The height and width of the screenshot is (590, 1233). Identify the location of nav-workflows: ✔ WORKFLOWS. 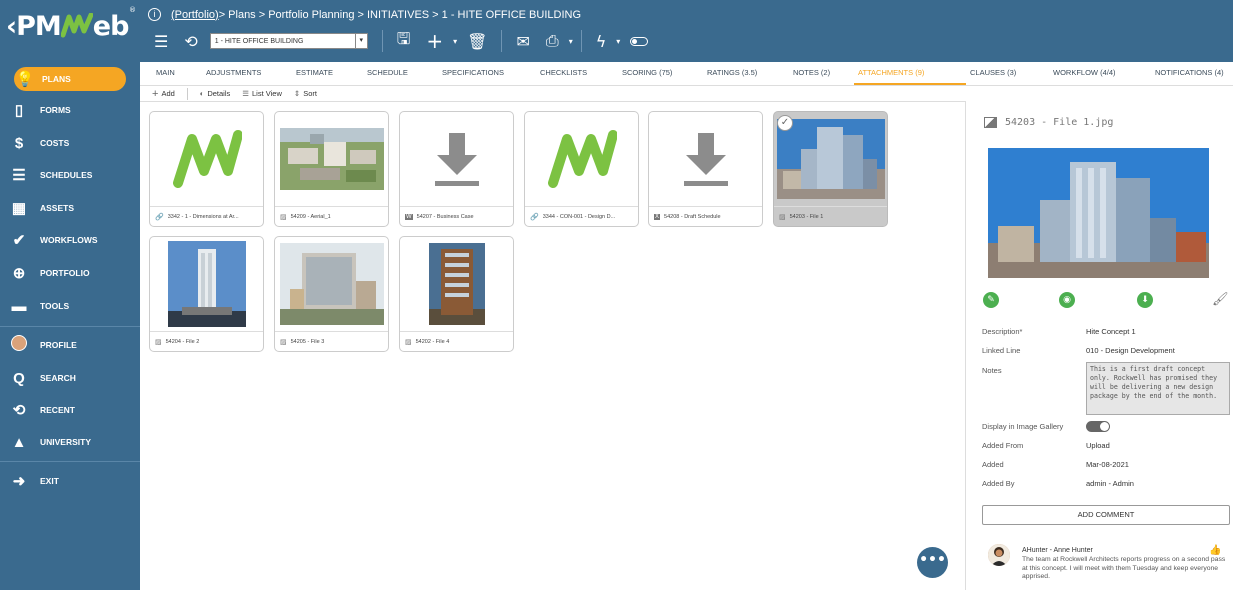
(70, 240).